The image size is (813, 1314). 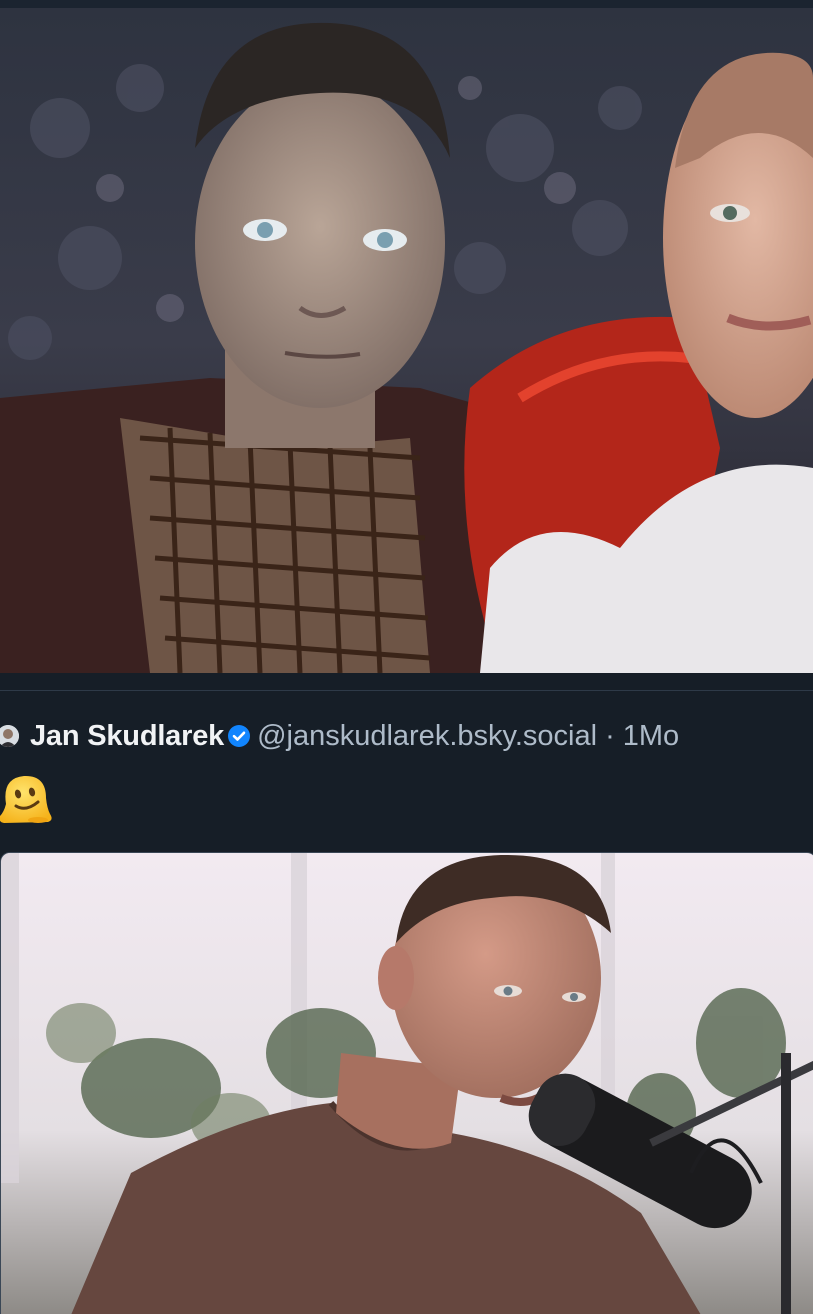 What do you see at coordinates (26, 799) in the screenshot?
I see `melting-face-emoji` at bounding box center [26, 799].